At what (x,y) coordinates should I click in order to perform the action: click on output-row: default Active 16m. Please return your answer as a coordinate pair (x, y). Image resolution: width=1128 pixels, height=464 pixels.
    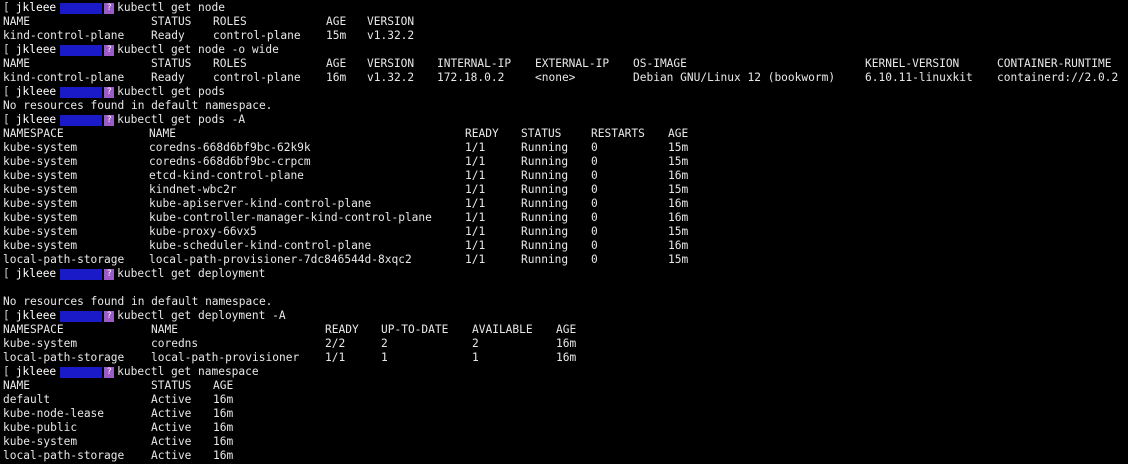
    Looking at the image, I should click on (564, 400).